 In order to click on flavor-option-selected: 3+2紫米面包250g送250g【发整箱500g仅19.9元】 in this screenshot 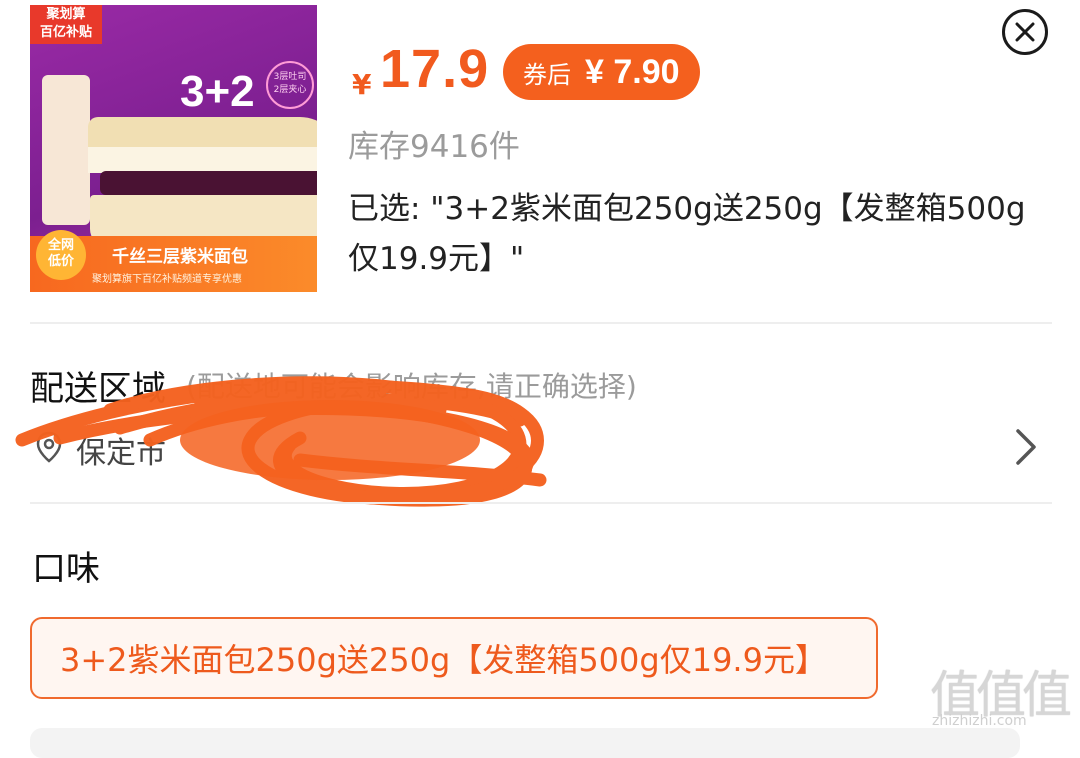, I will do `click(454, 658)`.